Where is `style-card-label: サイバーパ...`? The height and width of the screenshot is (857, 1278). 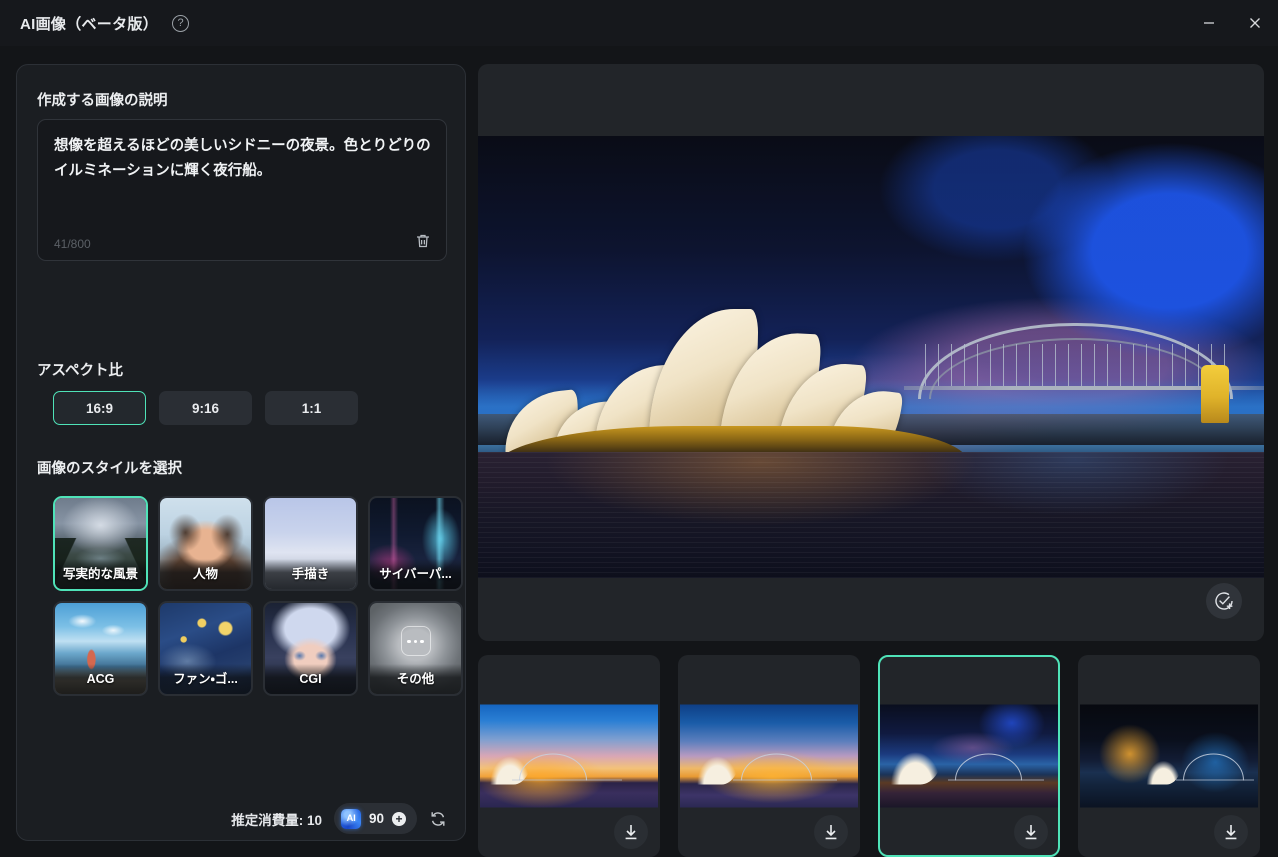 style-card-label: サイバーパ... is located at coordinates (415, 574).